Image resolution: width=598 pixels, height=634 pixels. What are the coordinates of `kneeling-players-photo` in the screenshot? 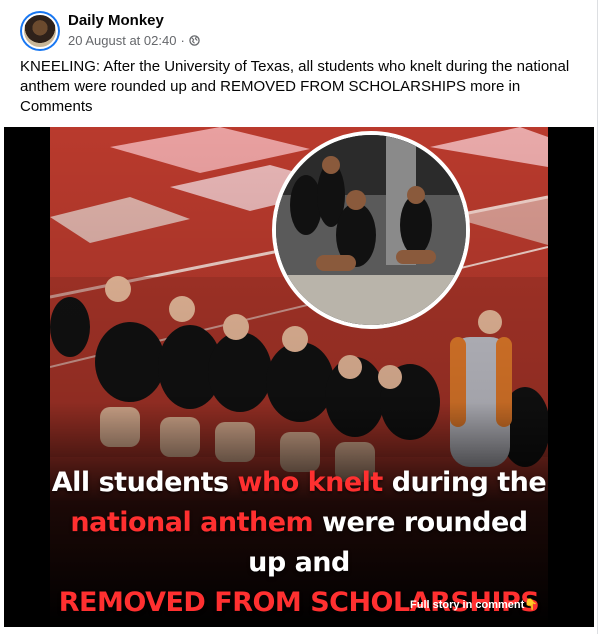 It's located at (371, 230).